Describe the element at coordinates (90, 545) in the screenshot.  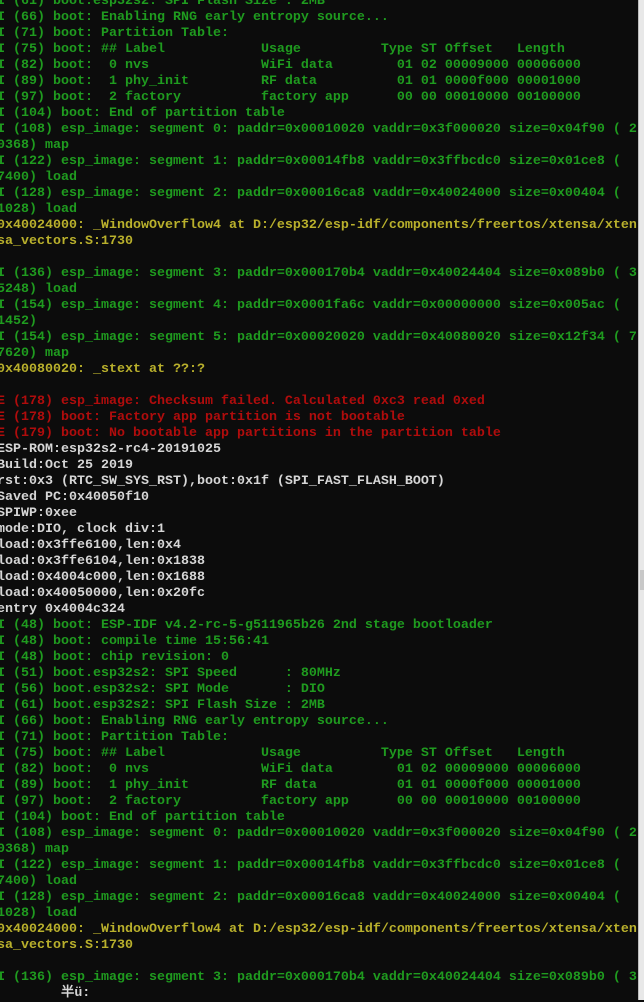
I see `log-line: load:0x3ffe6100,len:0x4` at that location.